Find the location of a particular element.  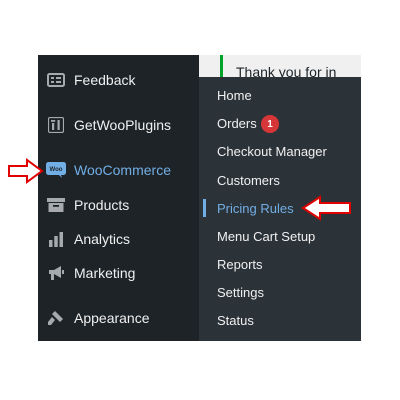

submenu-item-status: Status is located at coordinates (280, 320).